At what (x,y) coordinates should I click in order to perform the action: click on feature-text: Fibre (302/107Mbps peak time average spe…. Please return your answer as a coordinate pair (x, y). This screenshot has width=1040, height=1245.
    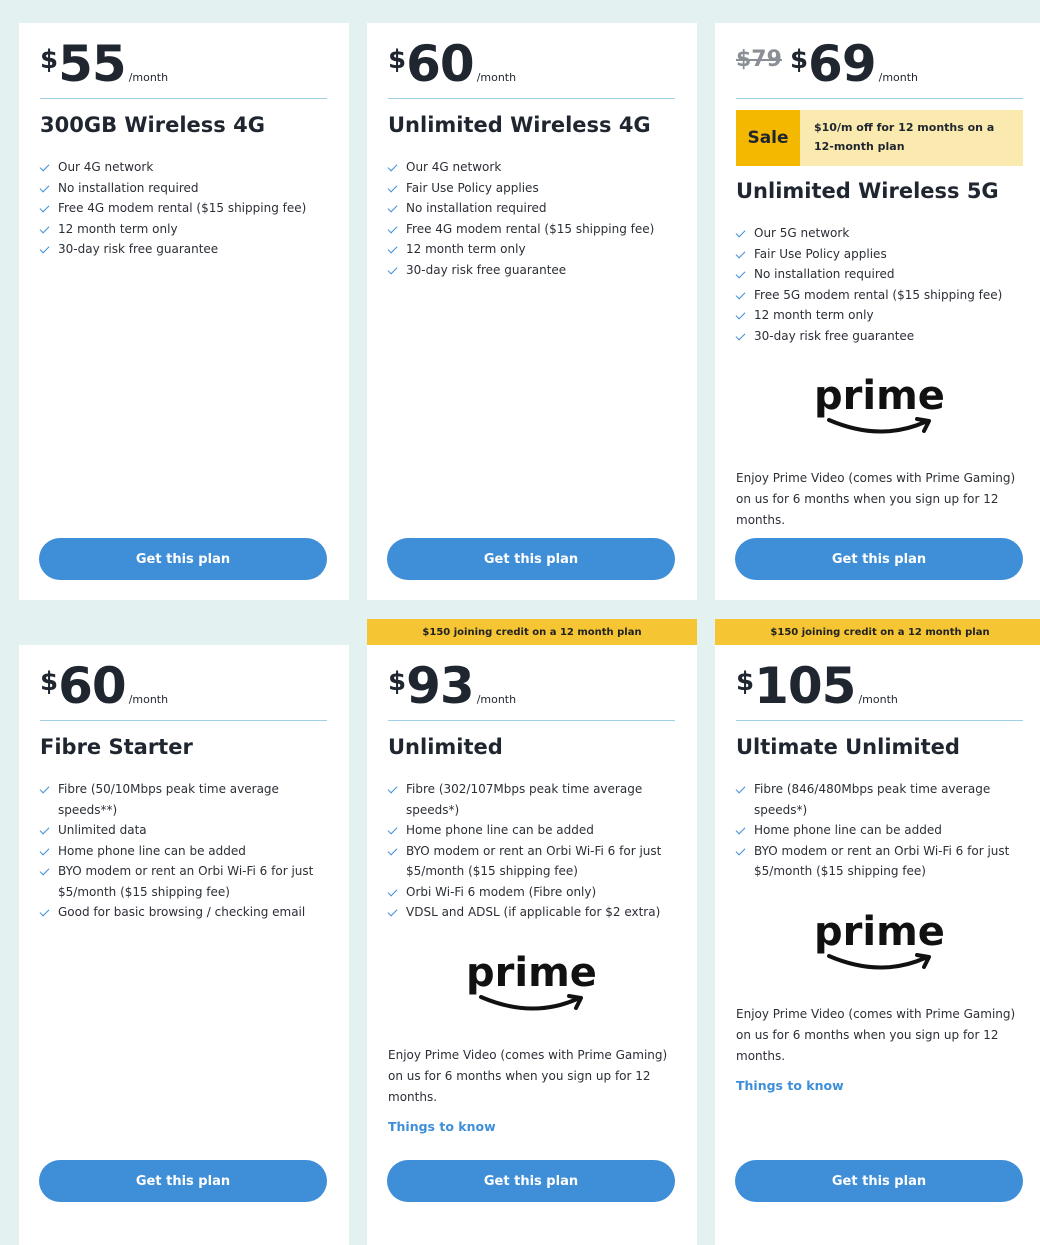
    Looking at the image, I should click on (524, 799).